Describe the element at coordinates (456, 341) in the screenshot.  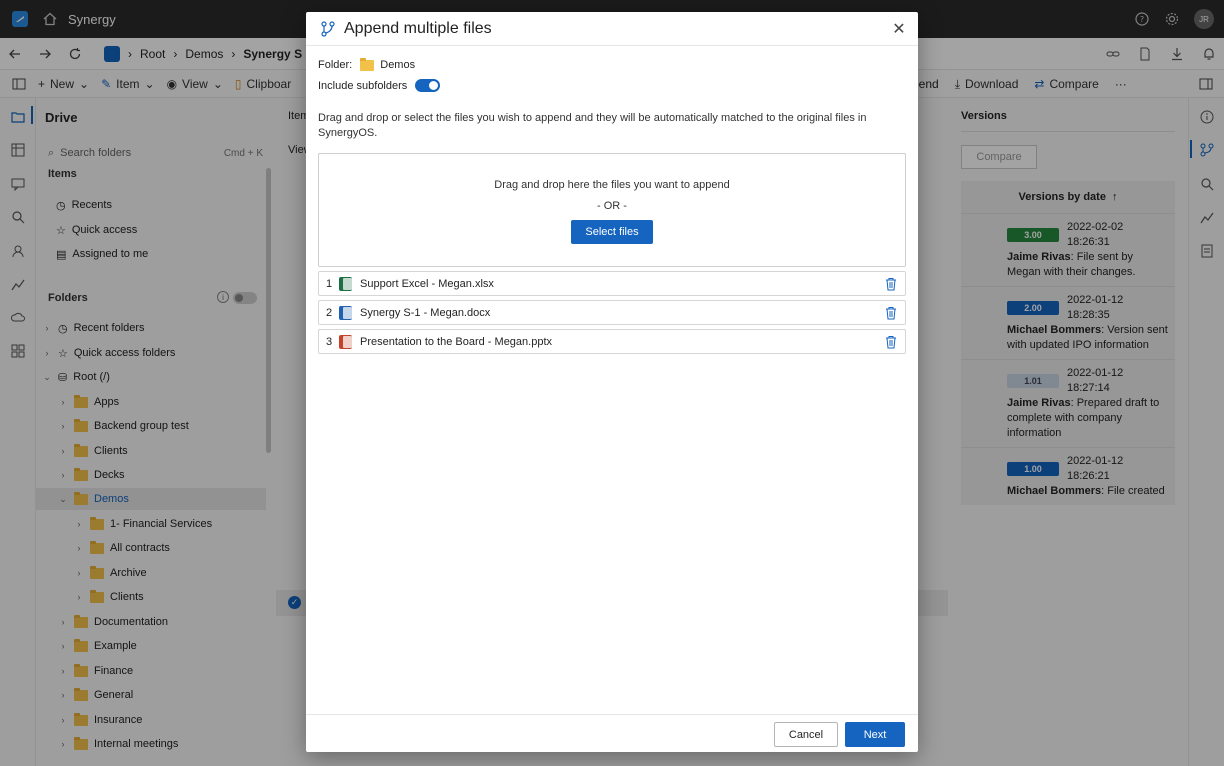
I see `file-name: Presentation to the Board - Megan.pptx` at that location.